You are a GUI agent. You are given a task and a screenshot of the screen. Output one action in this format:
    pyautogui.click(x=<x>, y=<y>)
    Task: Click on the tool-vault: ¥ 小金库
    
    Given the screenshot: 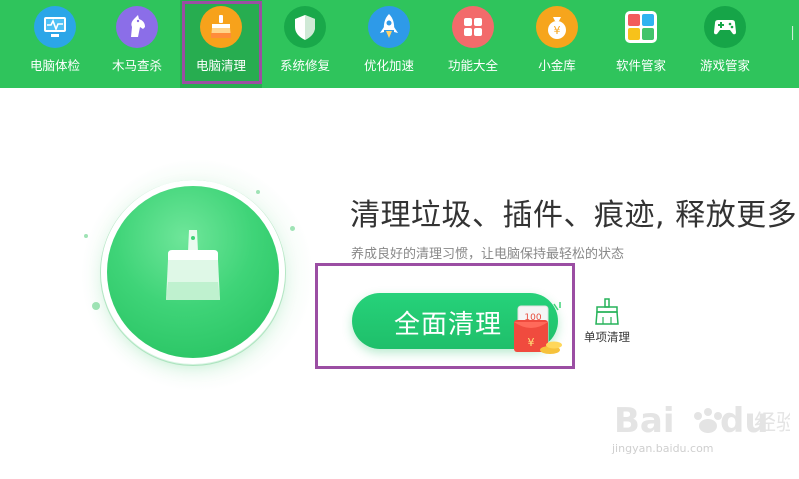 What is the action you would take?
    pyautogui.click(x=557, y=44)
    